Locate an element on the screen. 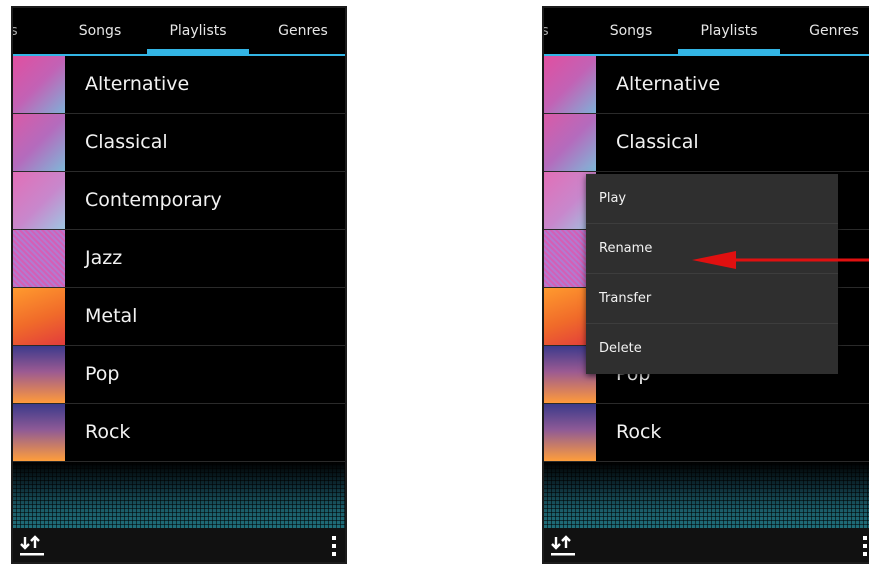 This screenshot has width=869, height=565. playlist-label: Jazz is located at coordinates (104, 258).